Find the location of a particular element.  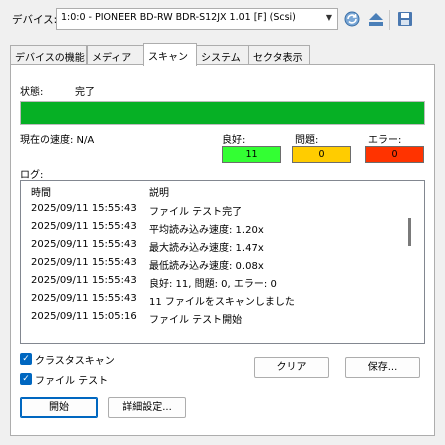

device-label: デバイス: is located at coordinates (35, 20).